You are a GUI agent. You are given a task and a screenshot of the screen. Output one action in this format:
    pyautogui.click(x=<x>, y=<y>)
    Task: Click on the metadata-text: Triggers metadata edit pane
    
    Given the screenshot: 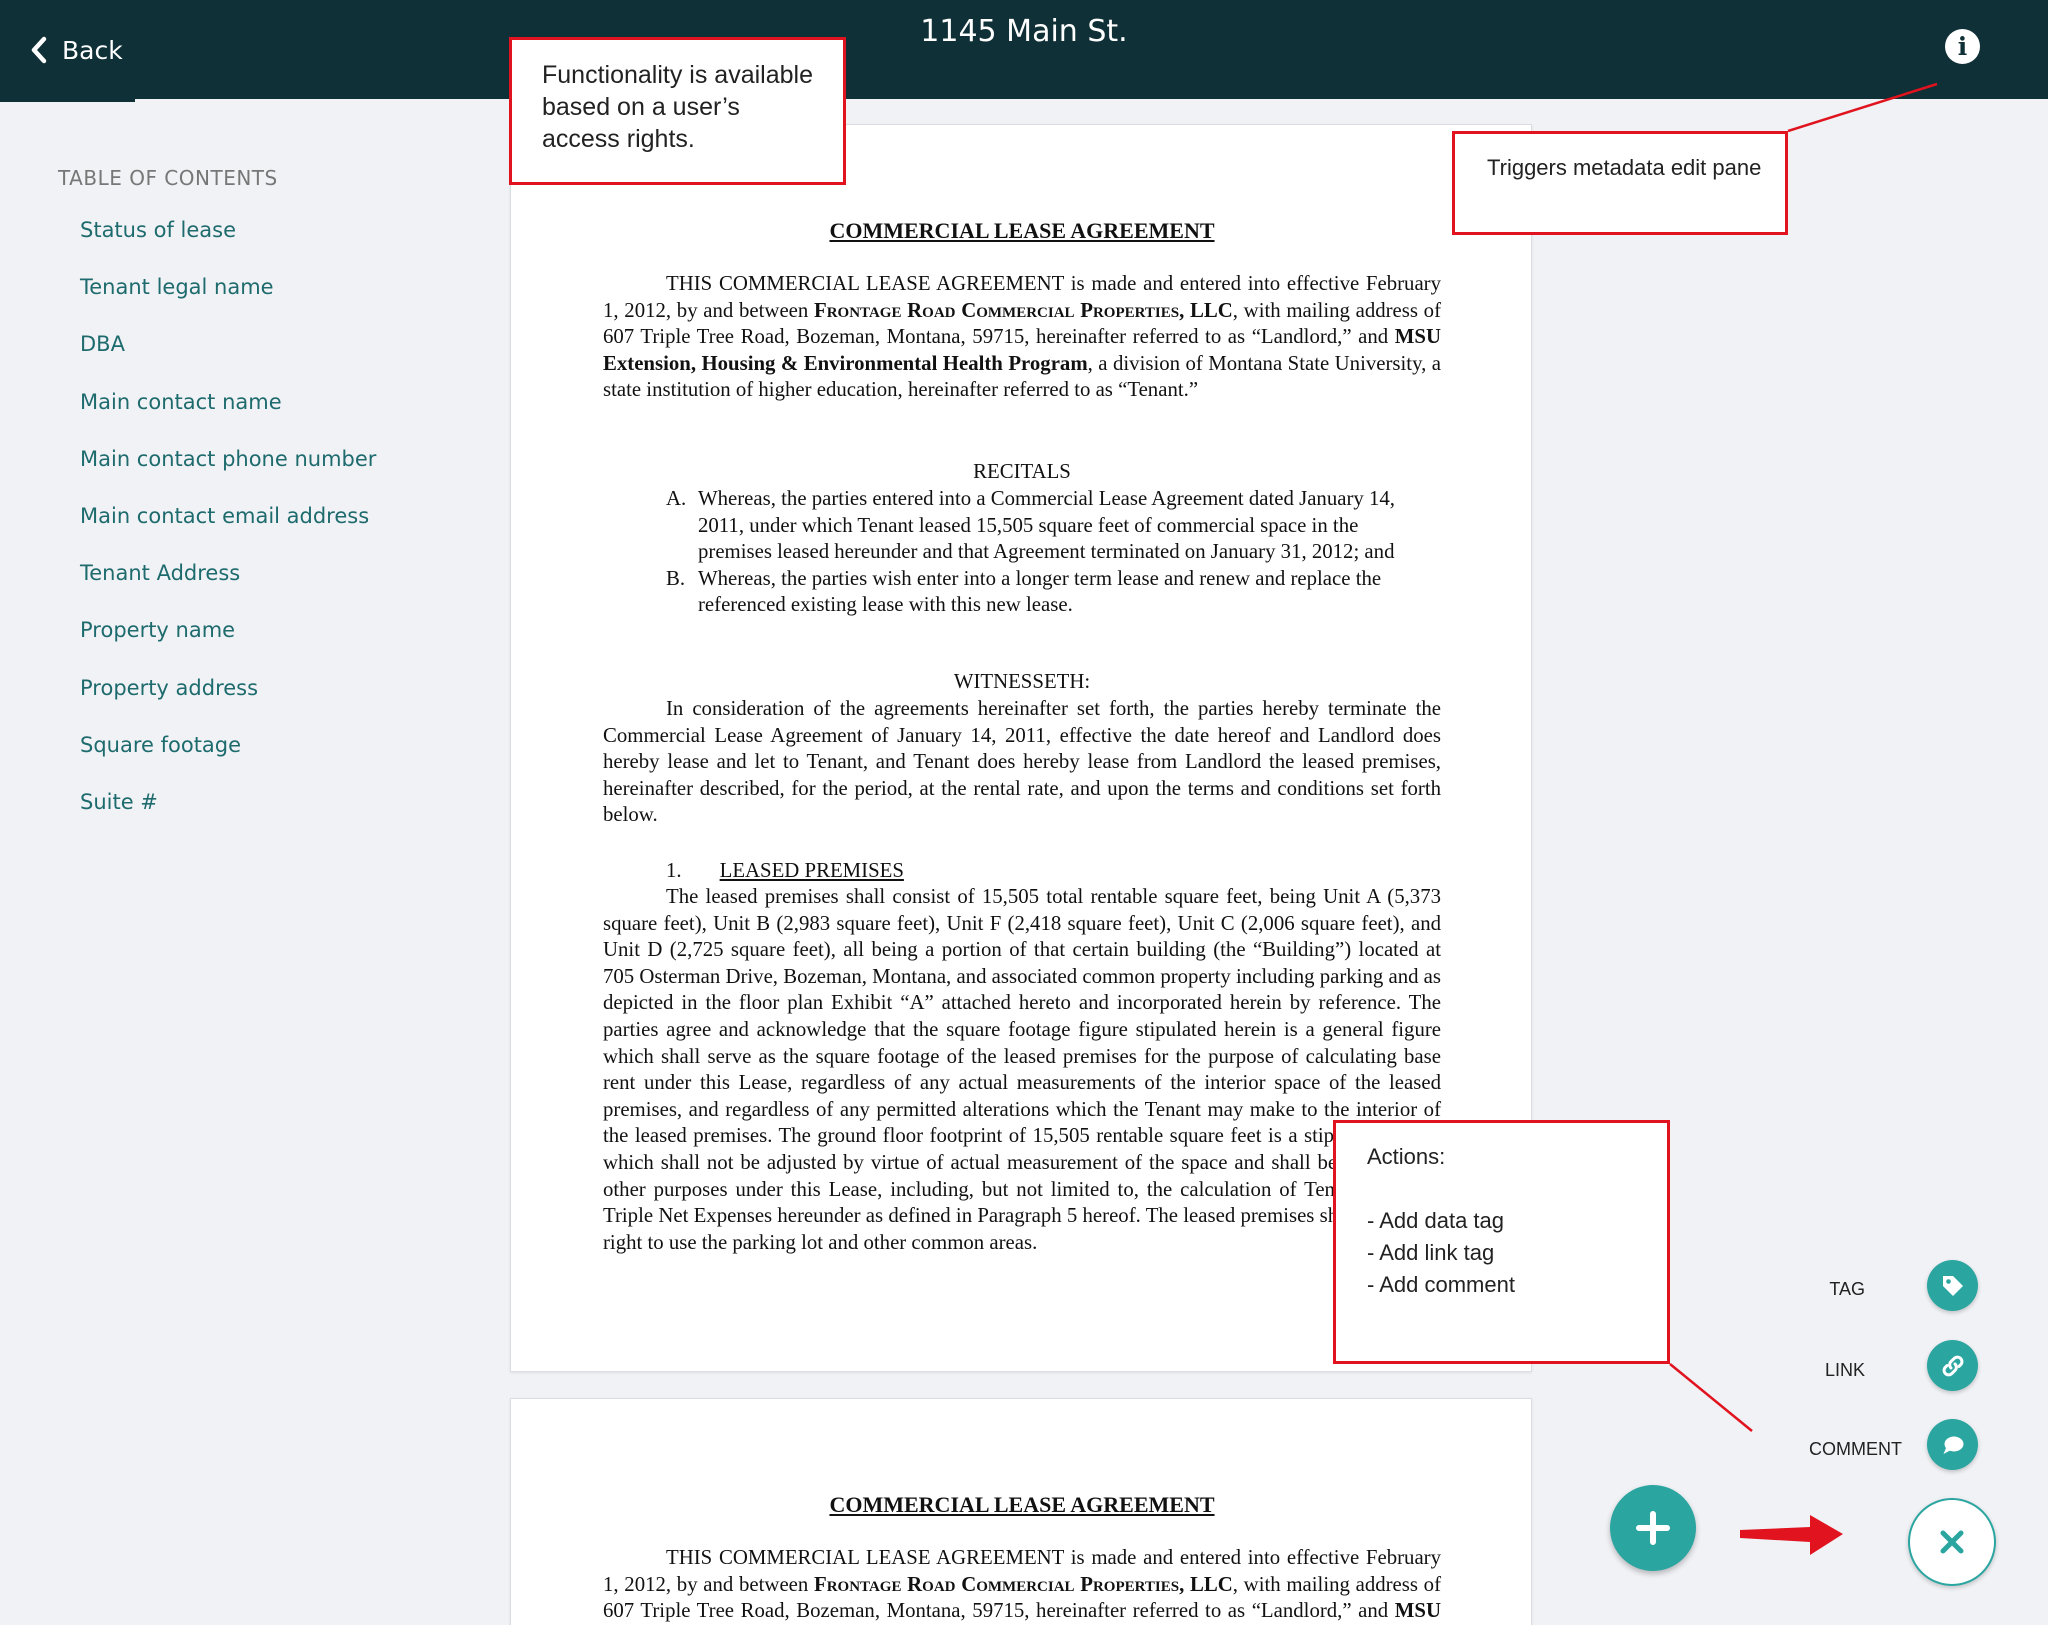 What is the action you would take?
    pyautogui.click(x=1624, y=167)
    